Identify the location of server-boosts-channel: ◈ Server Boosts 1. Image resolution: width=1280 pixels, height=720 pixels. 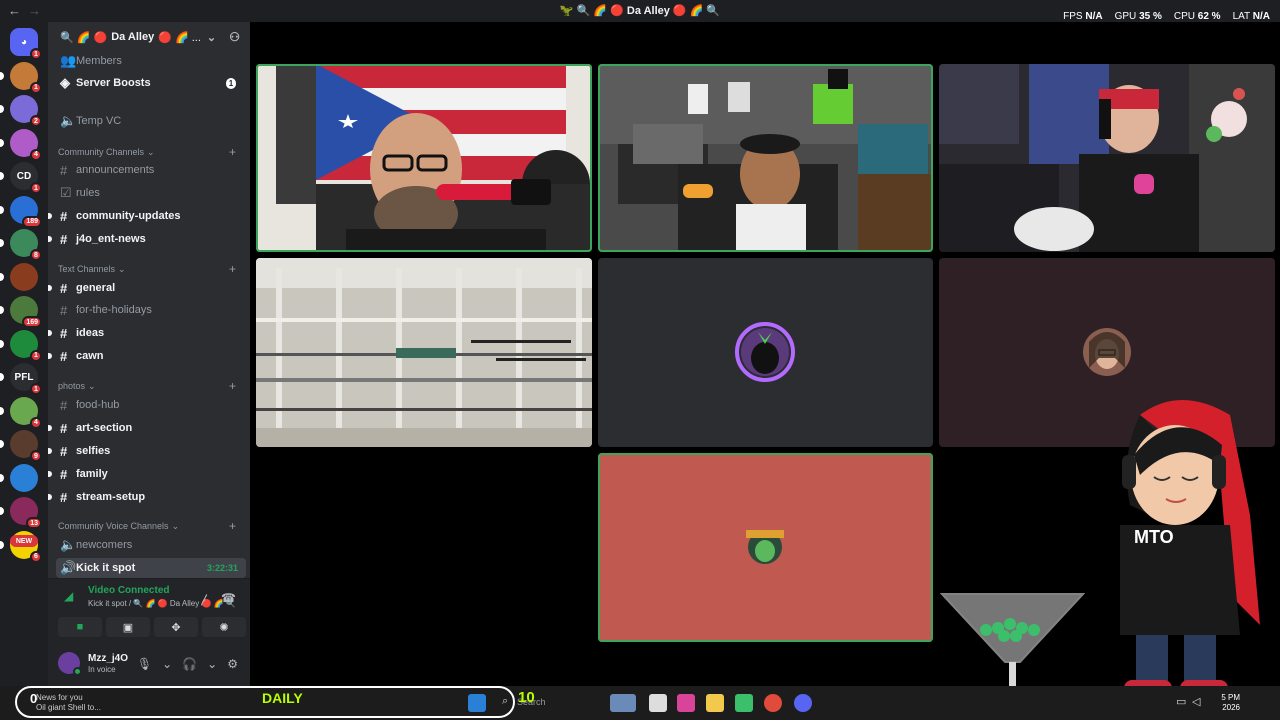
(151, 83).